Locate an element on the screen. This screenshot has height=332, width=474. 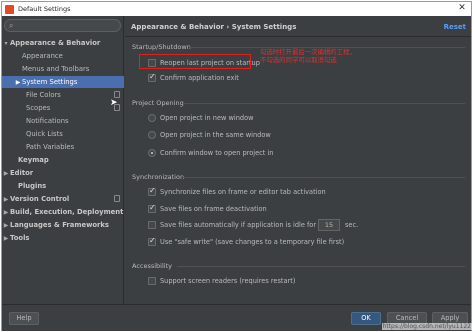
sidebar-item-menus-toolbars: Menus and Toolbars is located at coordinates (63, 69).